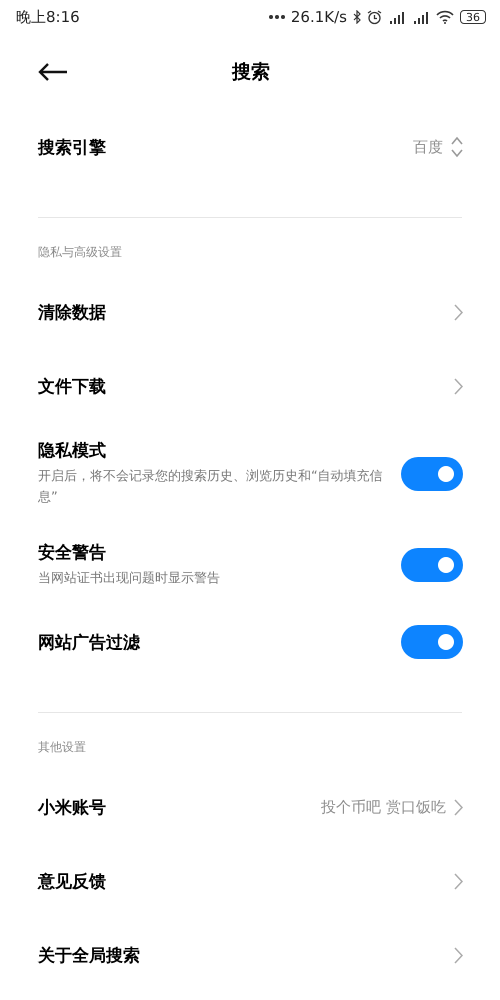  Describe the element at coordinates (246, 386) in the screenshot. I see `setting-title: 文件下载` at that location.